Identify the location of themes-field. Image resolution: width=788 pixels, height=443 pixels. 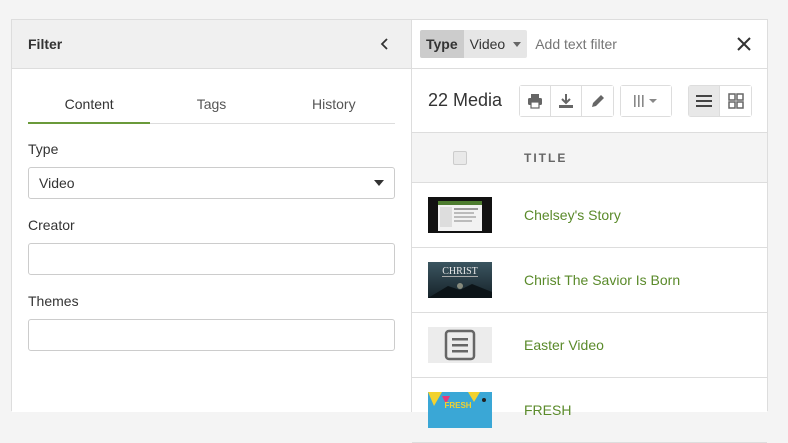
(211, 335).